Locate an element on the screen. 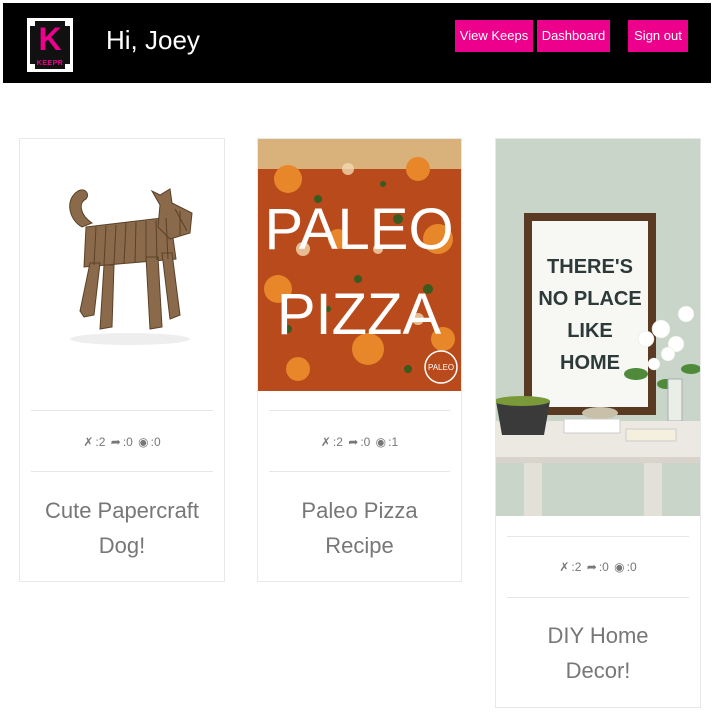  view-keeps-button: View Keeps is located at coordinates (494, 36).